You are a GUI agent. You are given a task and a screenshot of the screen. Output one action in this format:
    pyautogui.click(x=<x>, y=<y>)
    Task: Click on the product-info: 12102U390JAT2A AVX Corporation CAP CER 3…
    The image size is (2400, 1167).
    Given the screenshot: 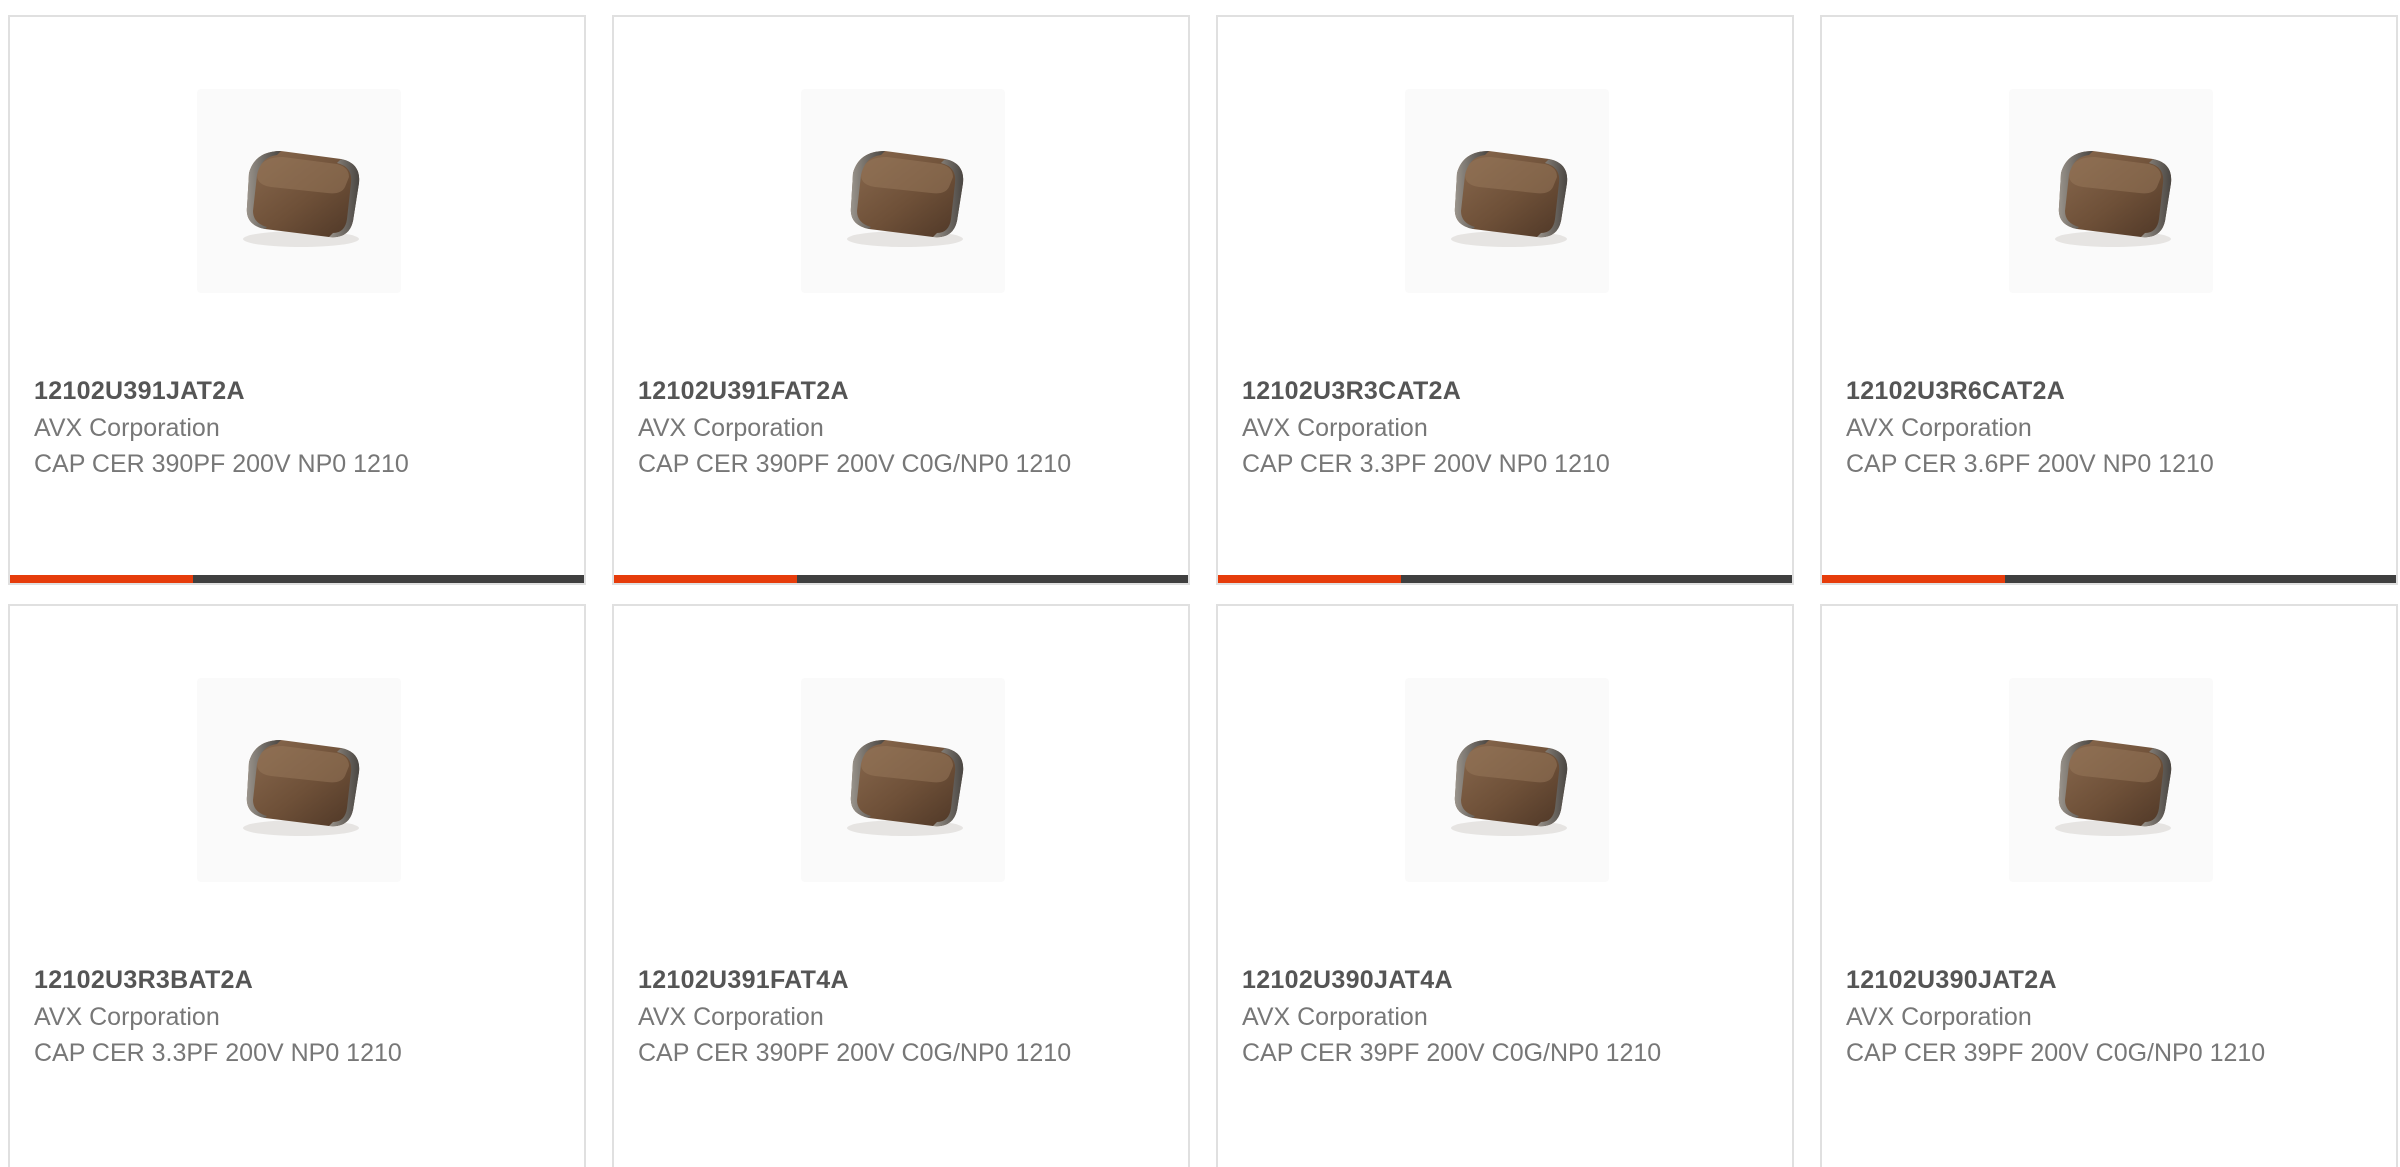 What is the action you would take?
    pyautogui.click(x=2081, y=1016)
    